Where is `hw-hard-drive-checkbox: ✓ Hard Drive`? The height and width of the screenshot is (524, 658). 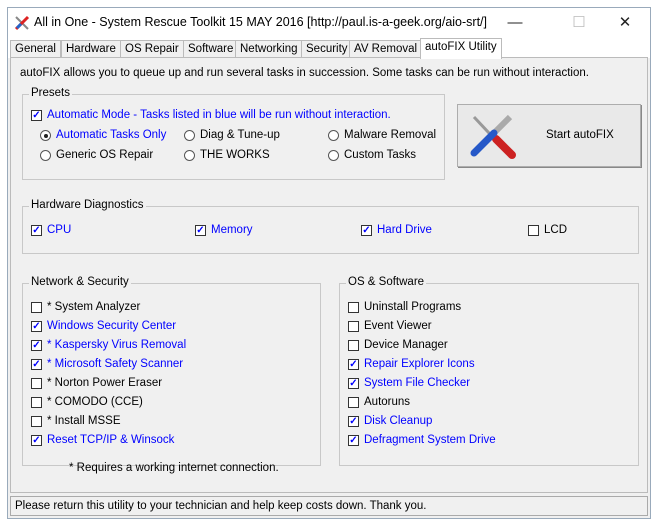
hw-hard-drive-checkbox: ✓ Hard Drive is located at coordinates (396, 230).